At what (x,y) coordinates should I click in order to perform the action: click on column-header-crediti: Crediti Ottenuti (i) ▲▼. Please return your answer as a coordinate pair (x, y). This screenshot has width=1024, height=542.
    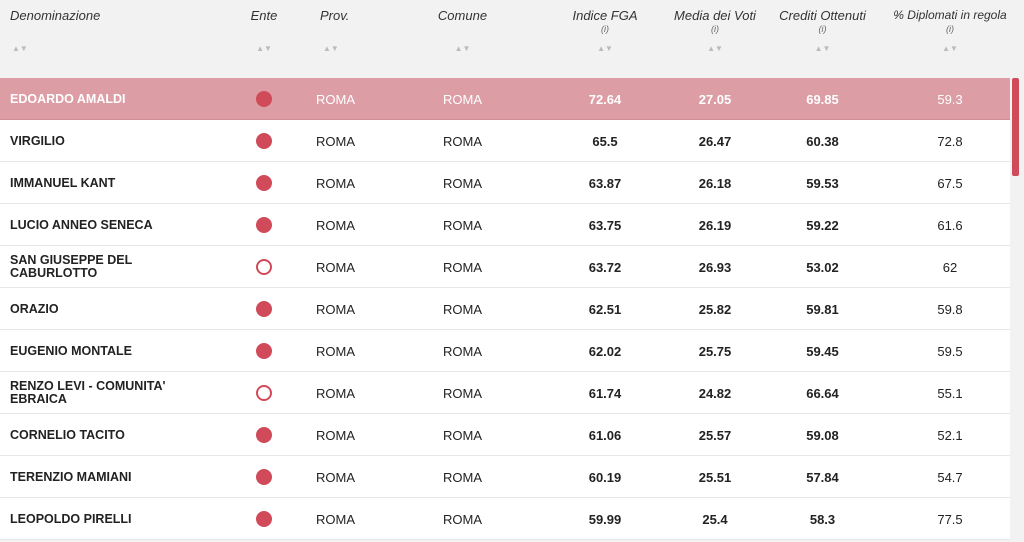
    Looking at the image, I should click on (822, 39).